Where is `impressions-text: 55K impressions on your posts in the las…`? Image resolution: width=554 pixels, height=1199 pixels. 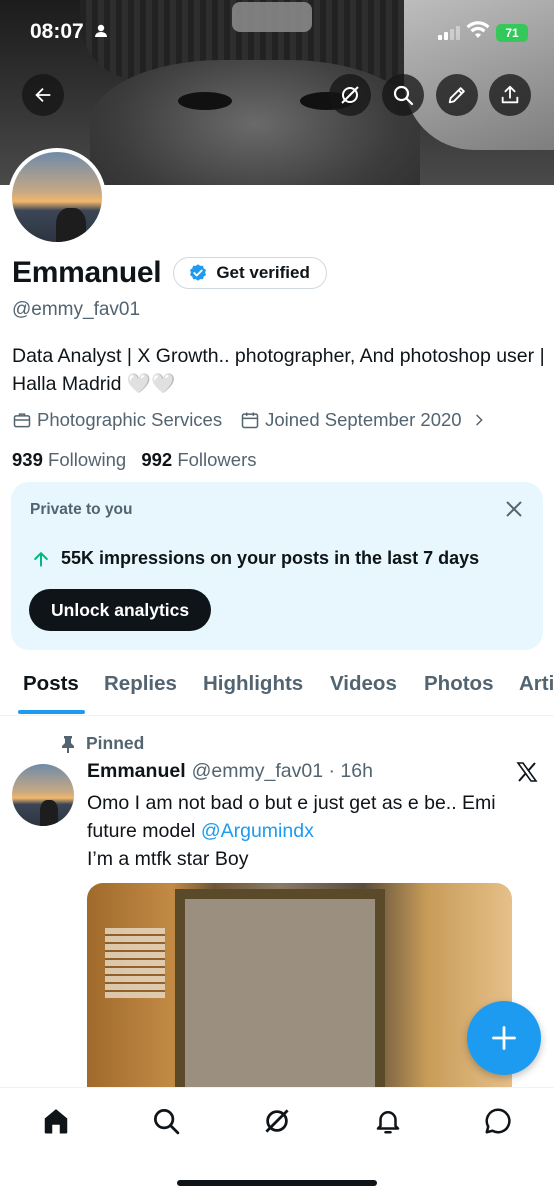
impressions-text: 55K impressions on your posts in the las… is located at coordinates (270, 558).